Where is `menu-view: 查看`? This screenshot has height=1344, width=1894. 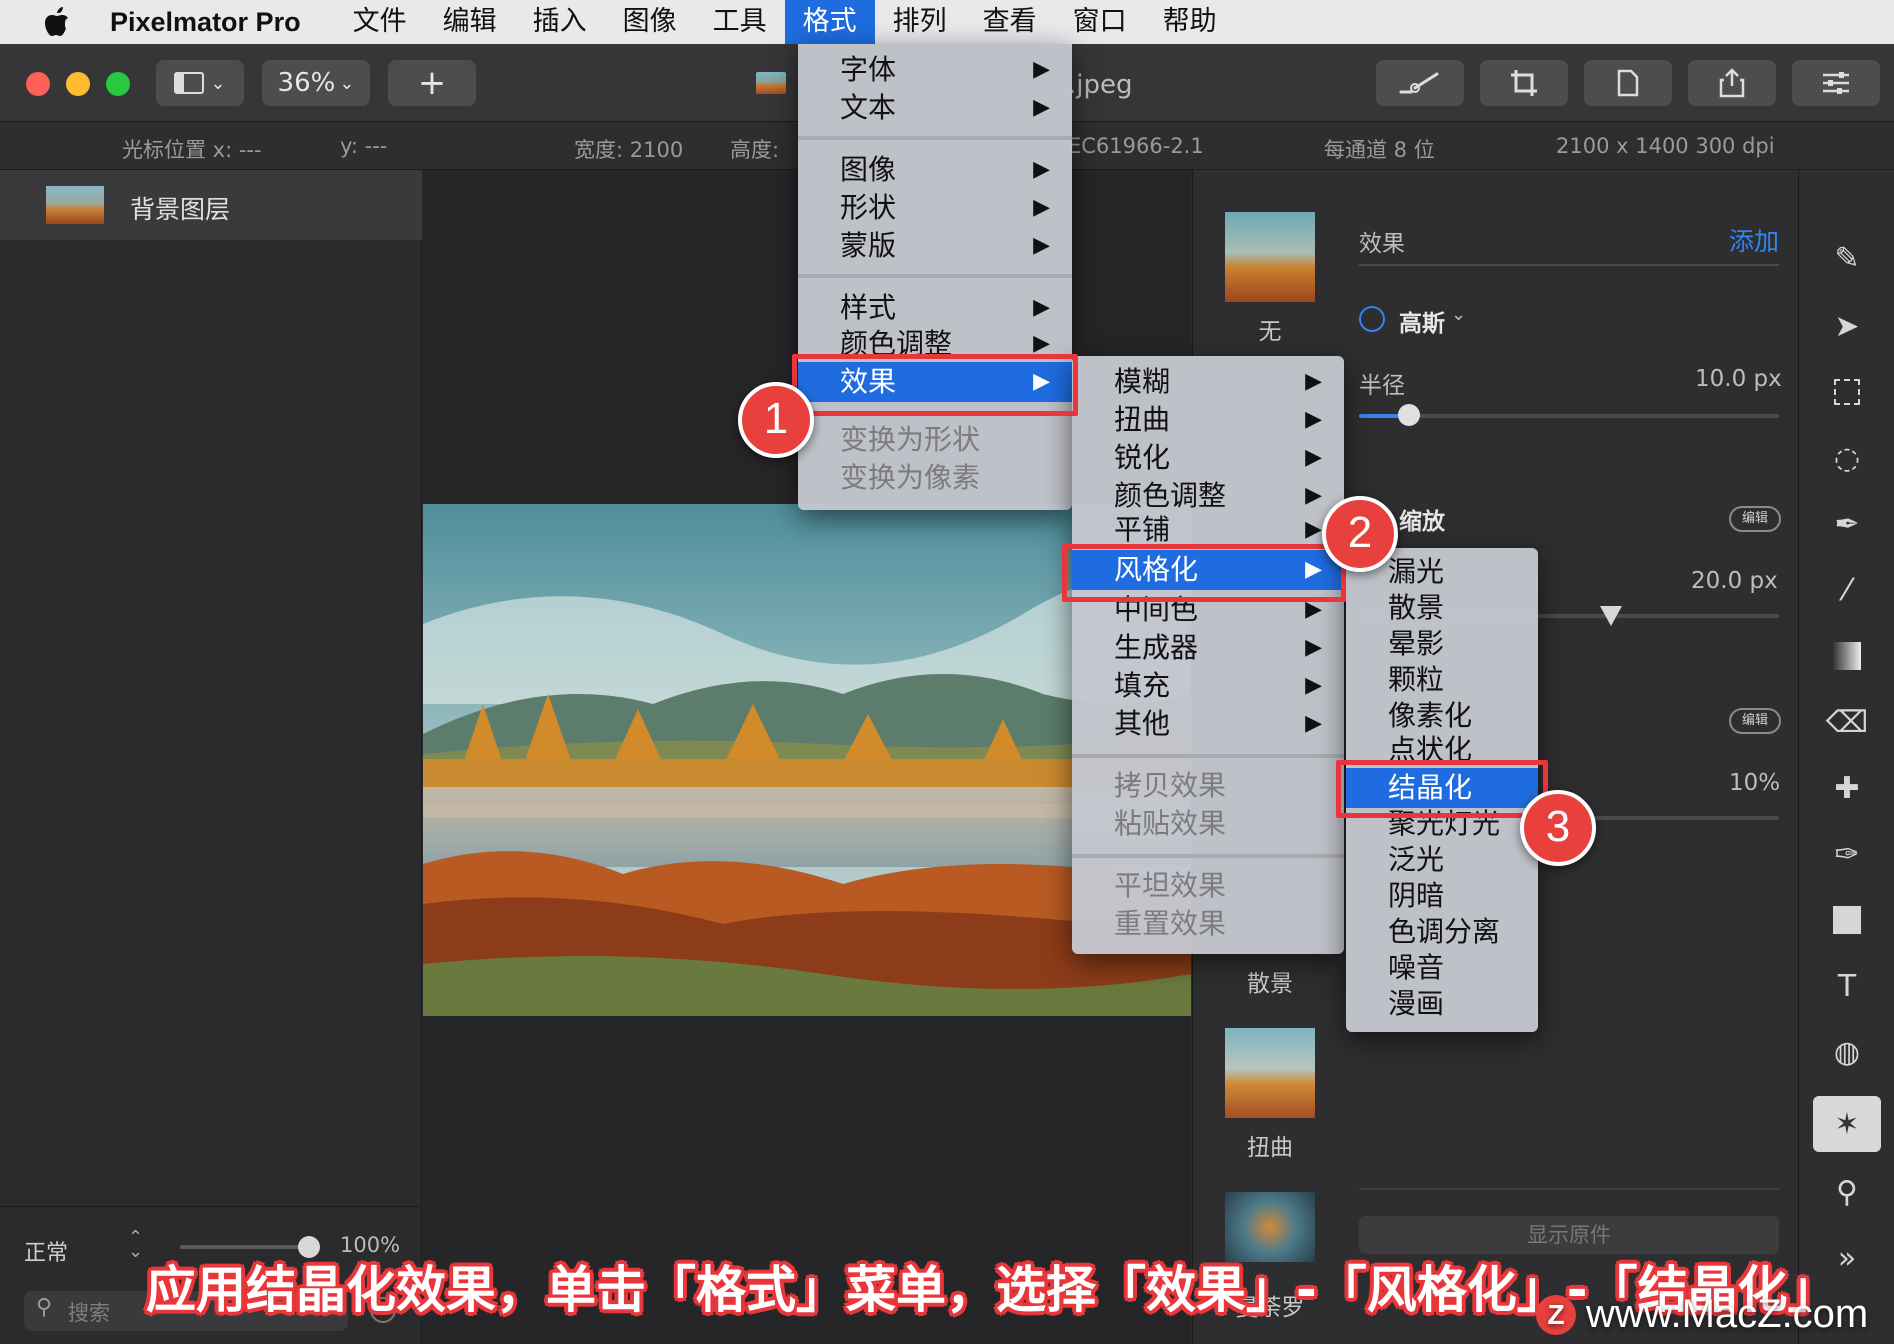 menu-view: 查看 is located at coordinates (1010, 22).